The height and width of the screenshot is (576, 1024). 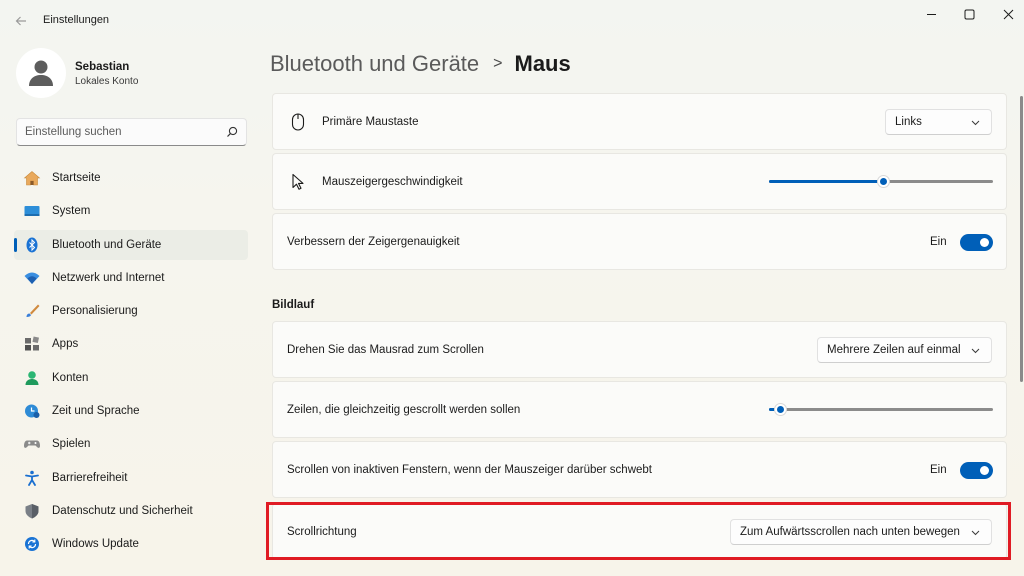 I want to click on setting-pointer-speed: Mauszeigergeschwindigkeit, so click(x=639, y=181).